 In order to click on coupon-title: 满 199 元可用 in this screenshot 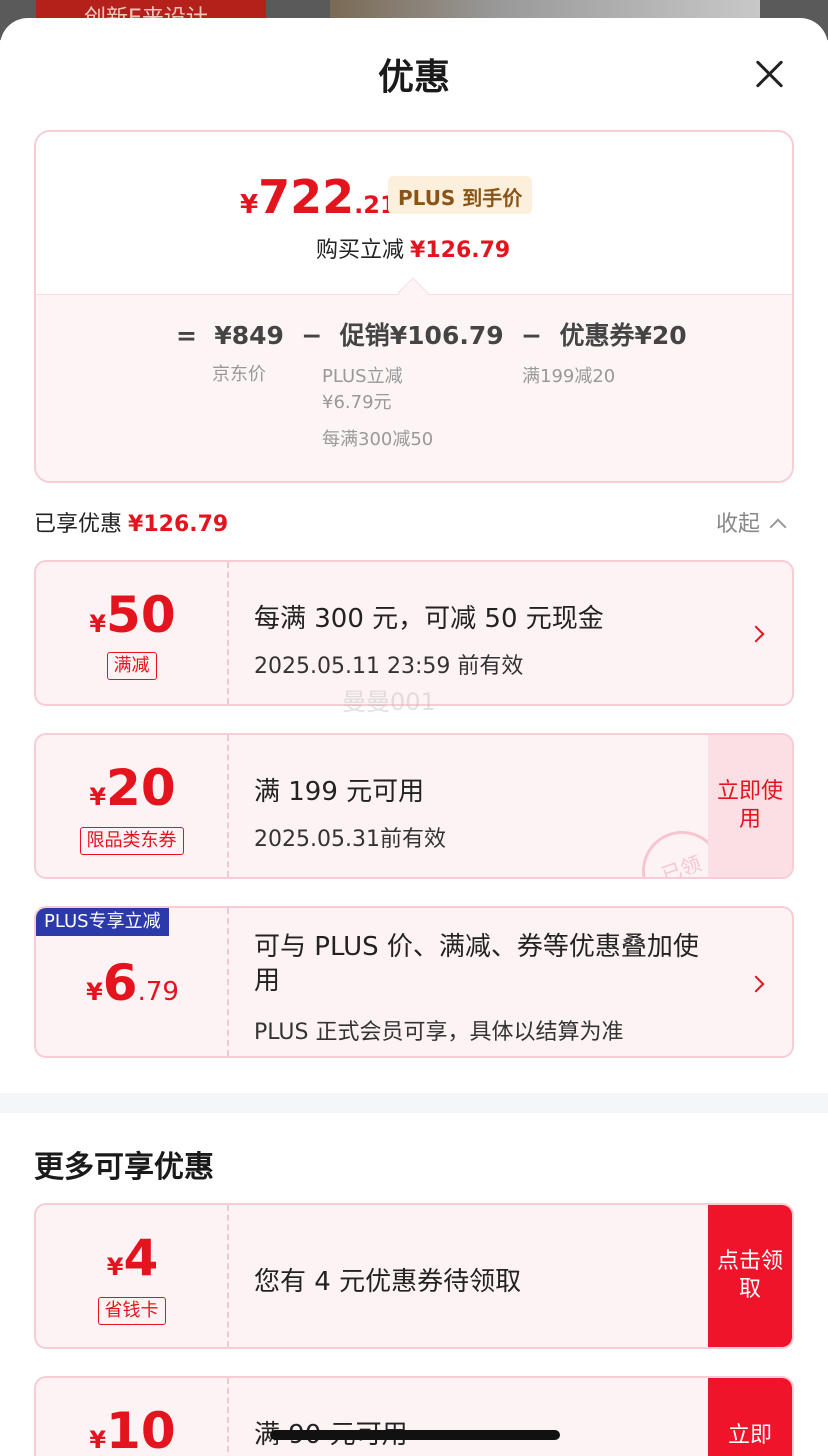, I will do `click(339, 792)`.